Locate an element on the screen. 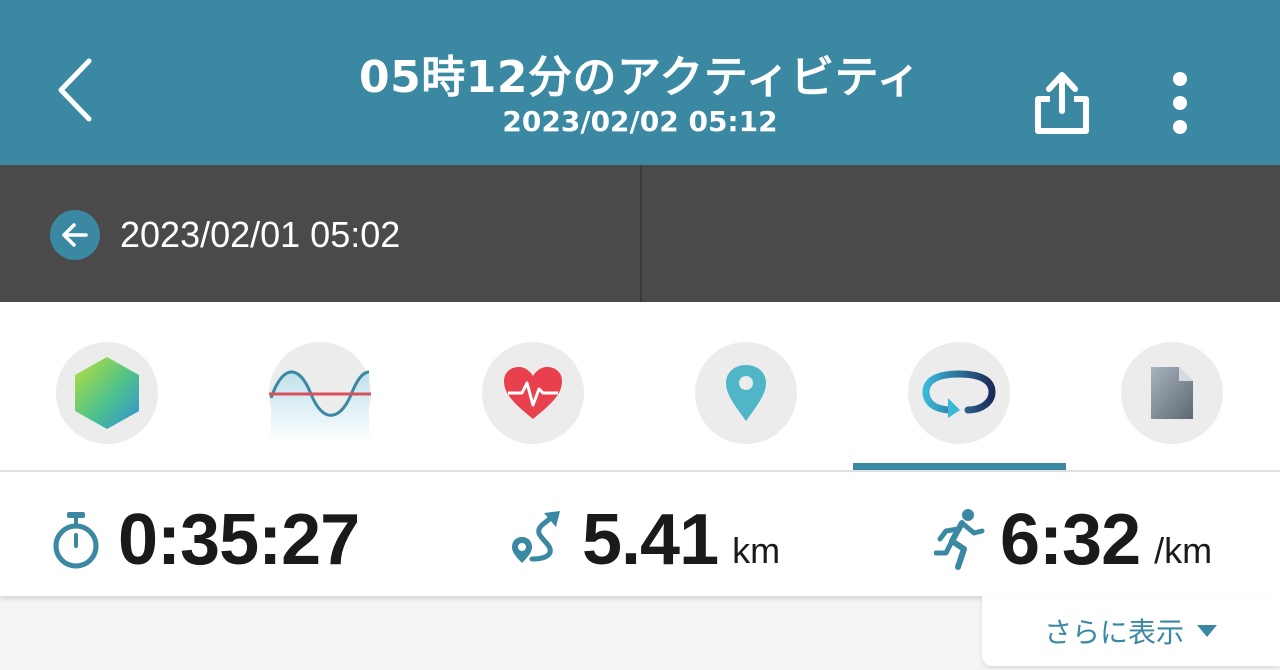  heart-rate-icon is located at coordinates (533, 393).